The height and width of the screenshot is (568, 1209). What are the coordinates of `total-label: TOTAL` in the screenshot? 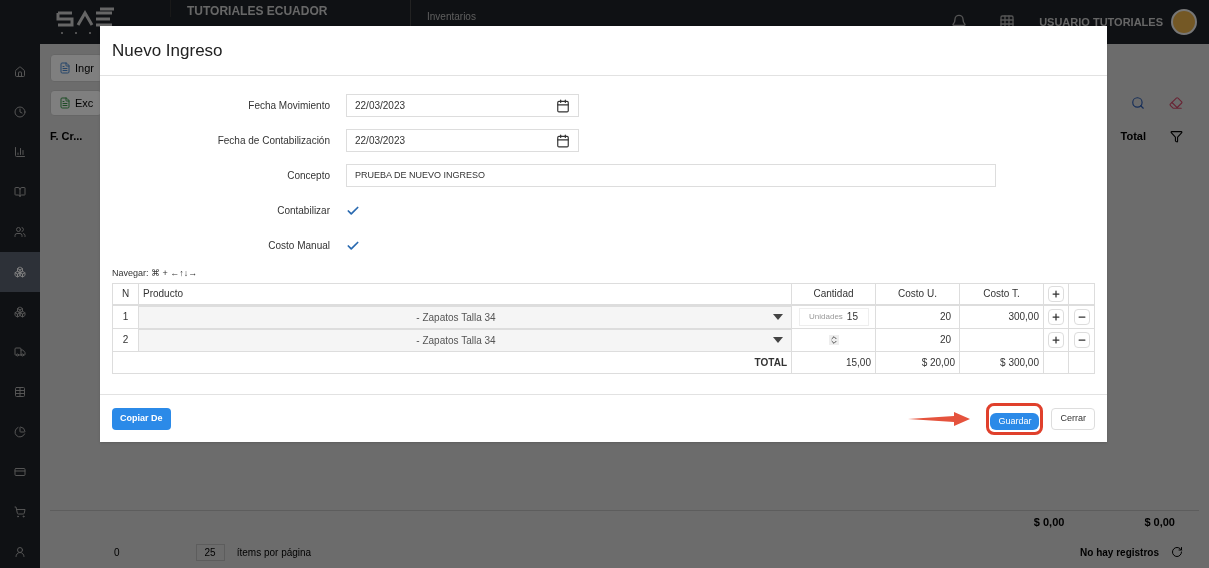 It's located at (452, 362).